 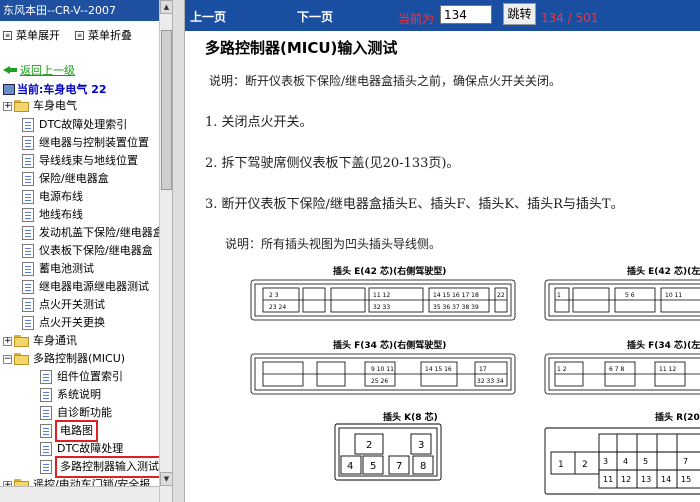 What do you see at coordinates (38, 35) in the screenshot?
I see `expand-all-label: 菜单展开` at bounding box center [38, 35].